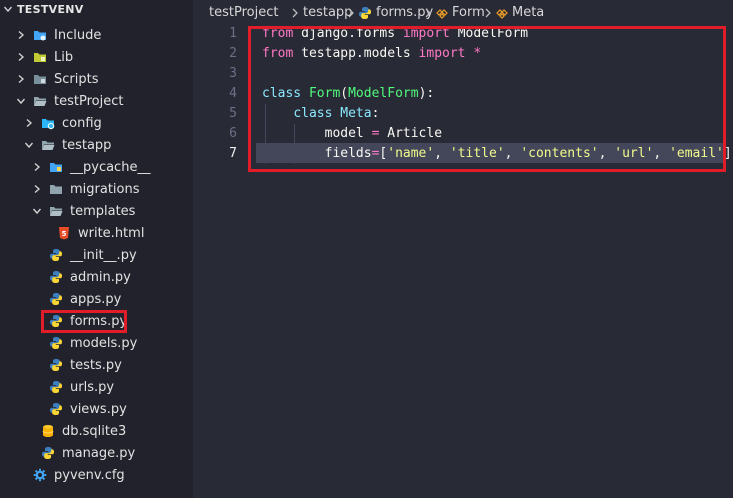  Describe the element at coordinates (56, 167) in the screenshot. I see `folder-python-icon` at that location.